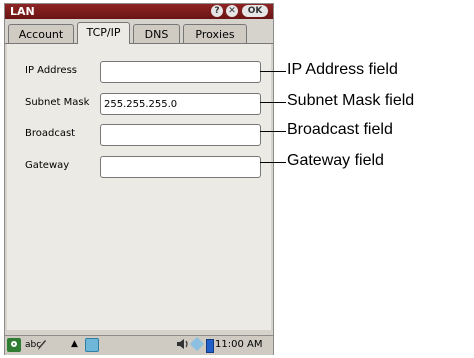  I want to click on tab-dns: DNS, so click(156, 33).